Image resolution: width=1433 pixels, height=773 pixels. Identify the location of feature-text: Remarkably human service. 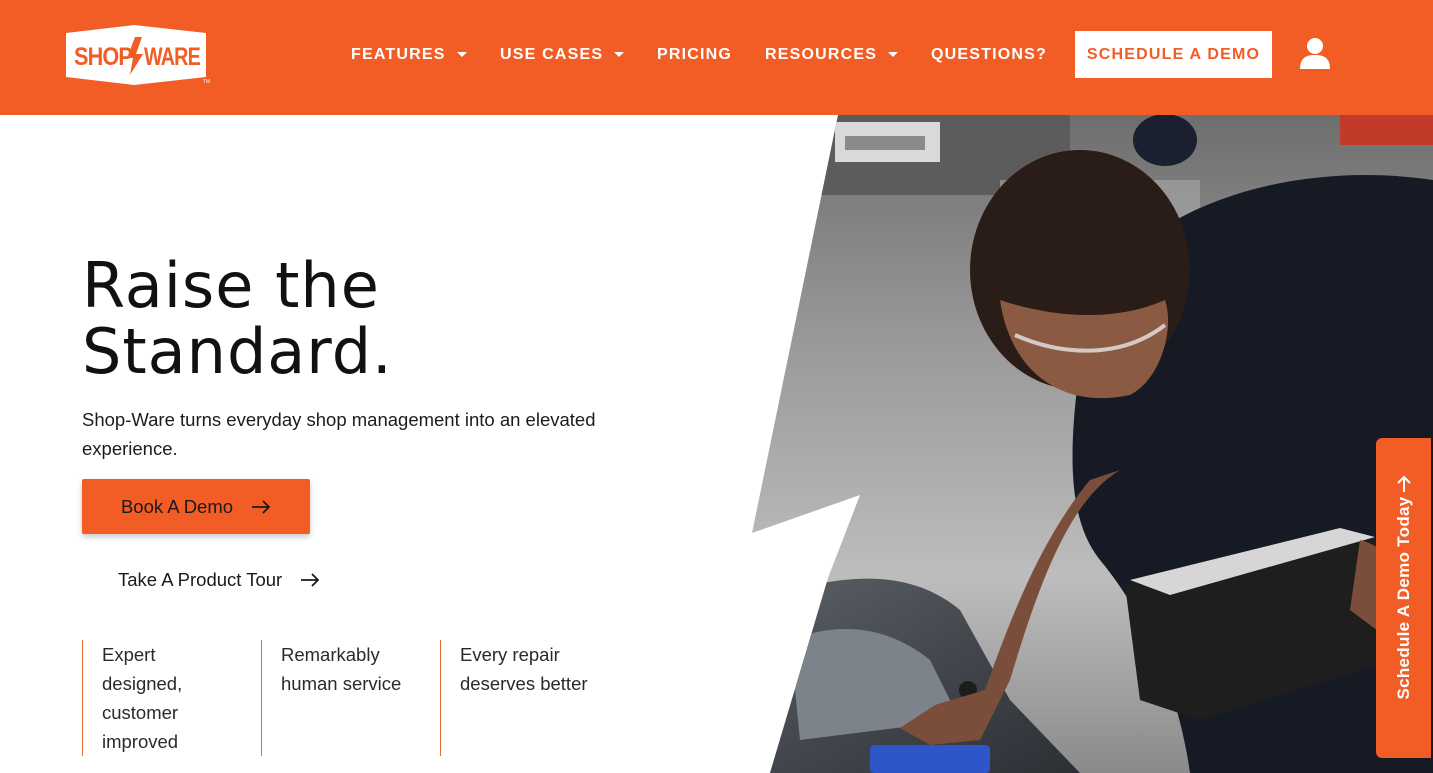
(341, 669).